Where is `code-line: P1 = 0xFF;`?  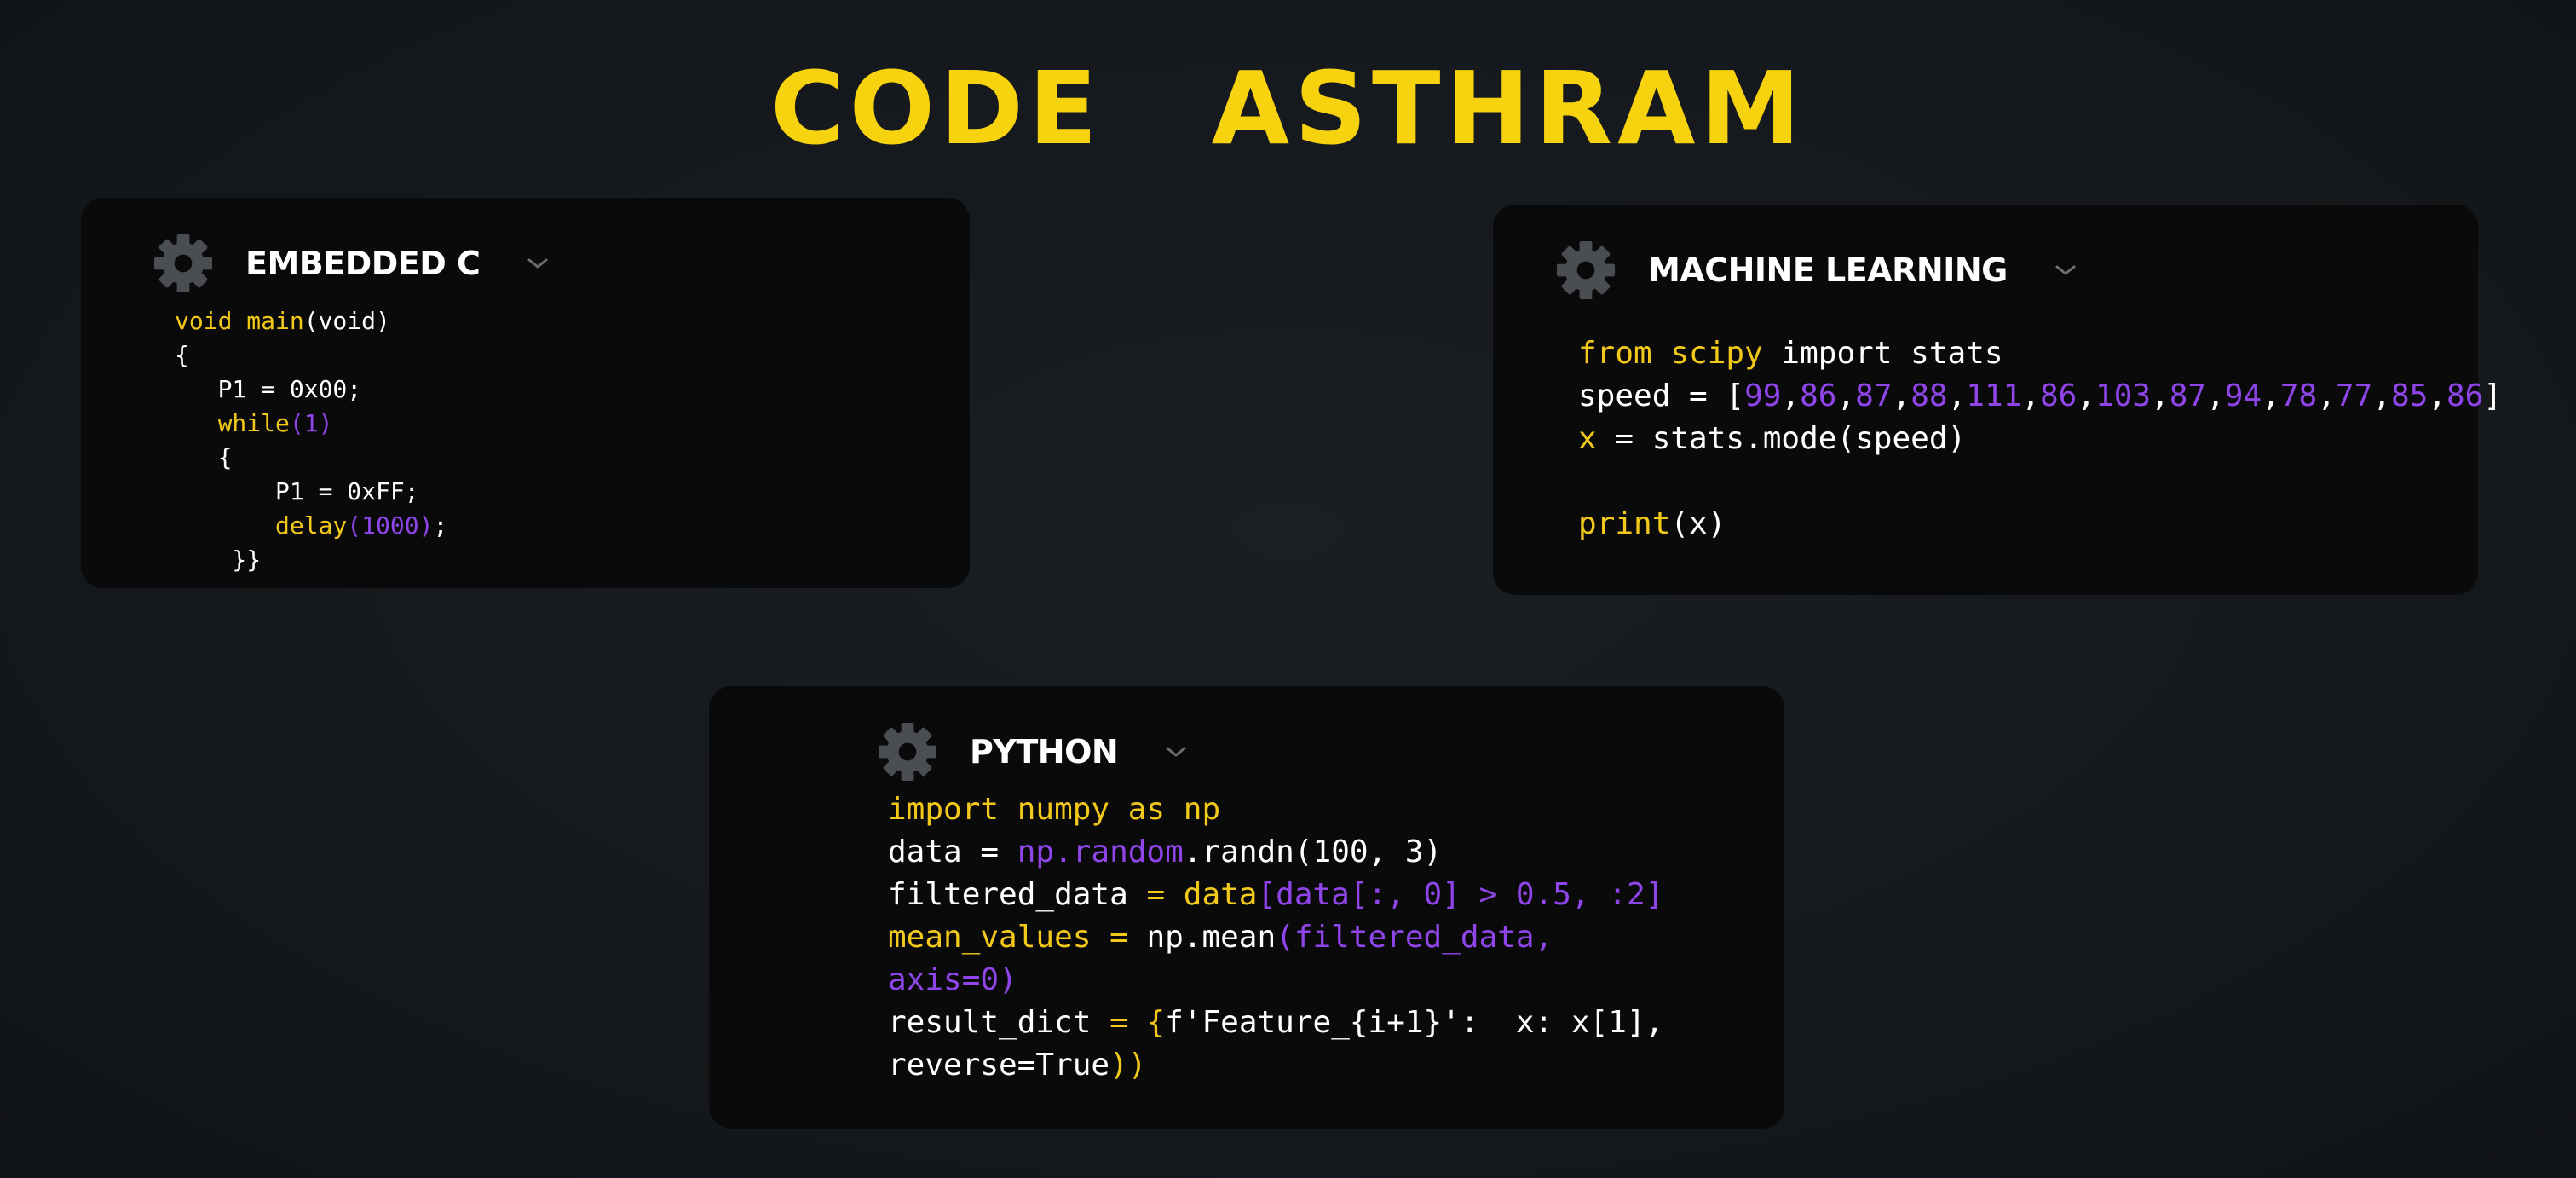
code-line: P1 = 0xFF; is located at coordinates (297, 491).